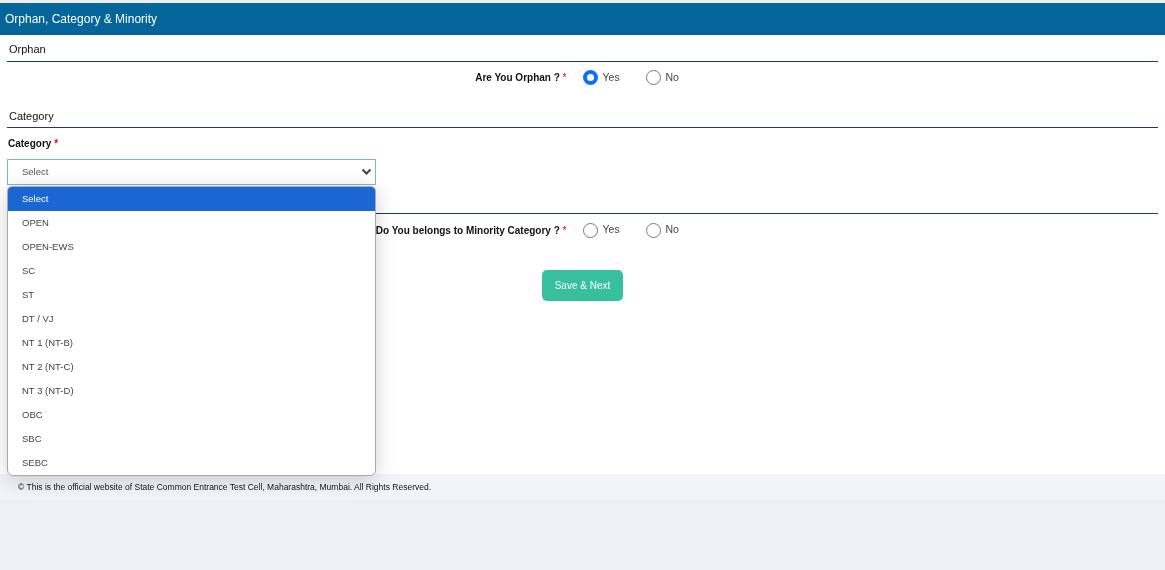 The height and width of the screenshot is (570, 1165). What do you see at coordinates (191, 223) in the screenshot?
I see `dropdown-option: OPEN` at bounding box center [191, 223].